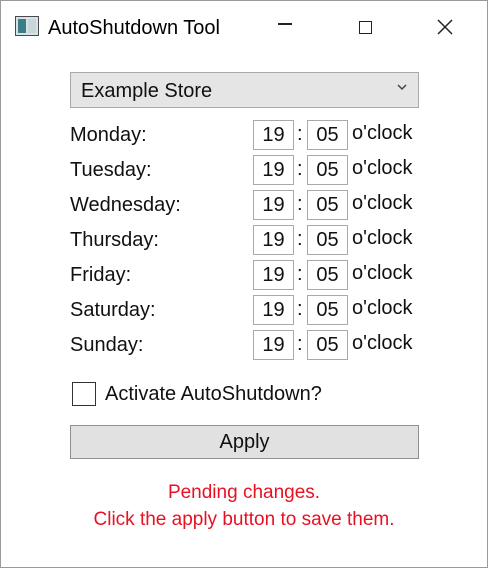 The height and width of the screenshot is (568, 488). I want to click on activate-row: Activate AutoShutdown?, so click(244, 394).